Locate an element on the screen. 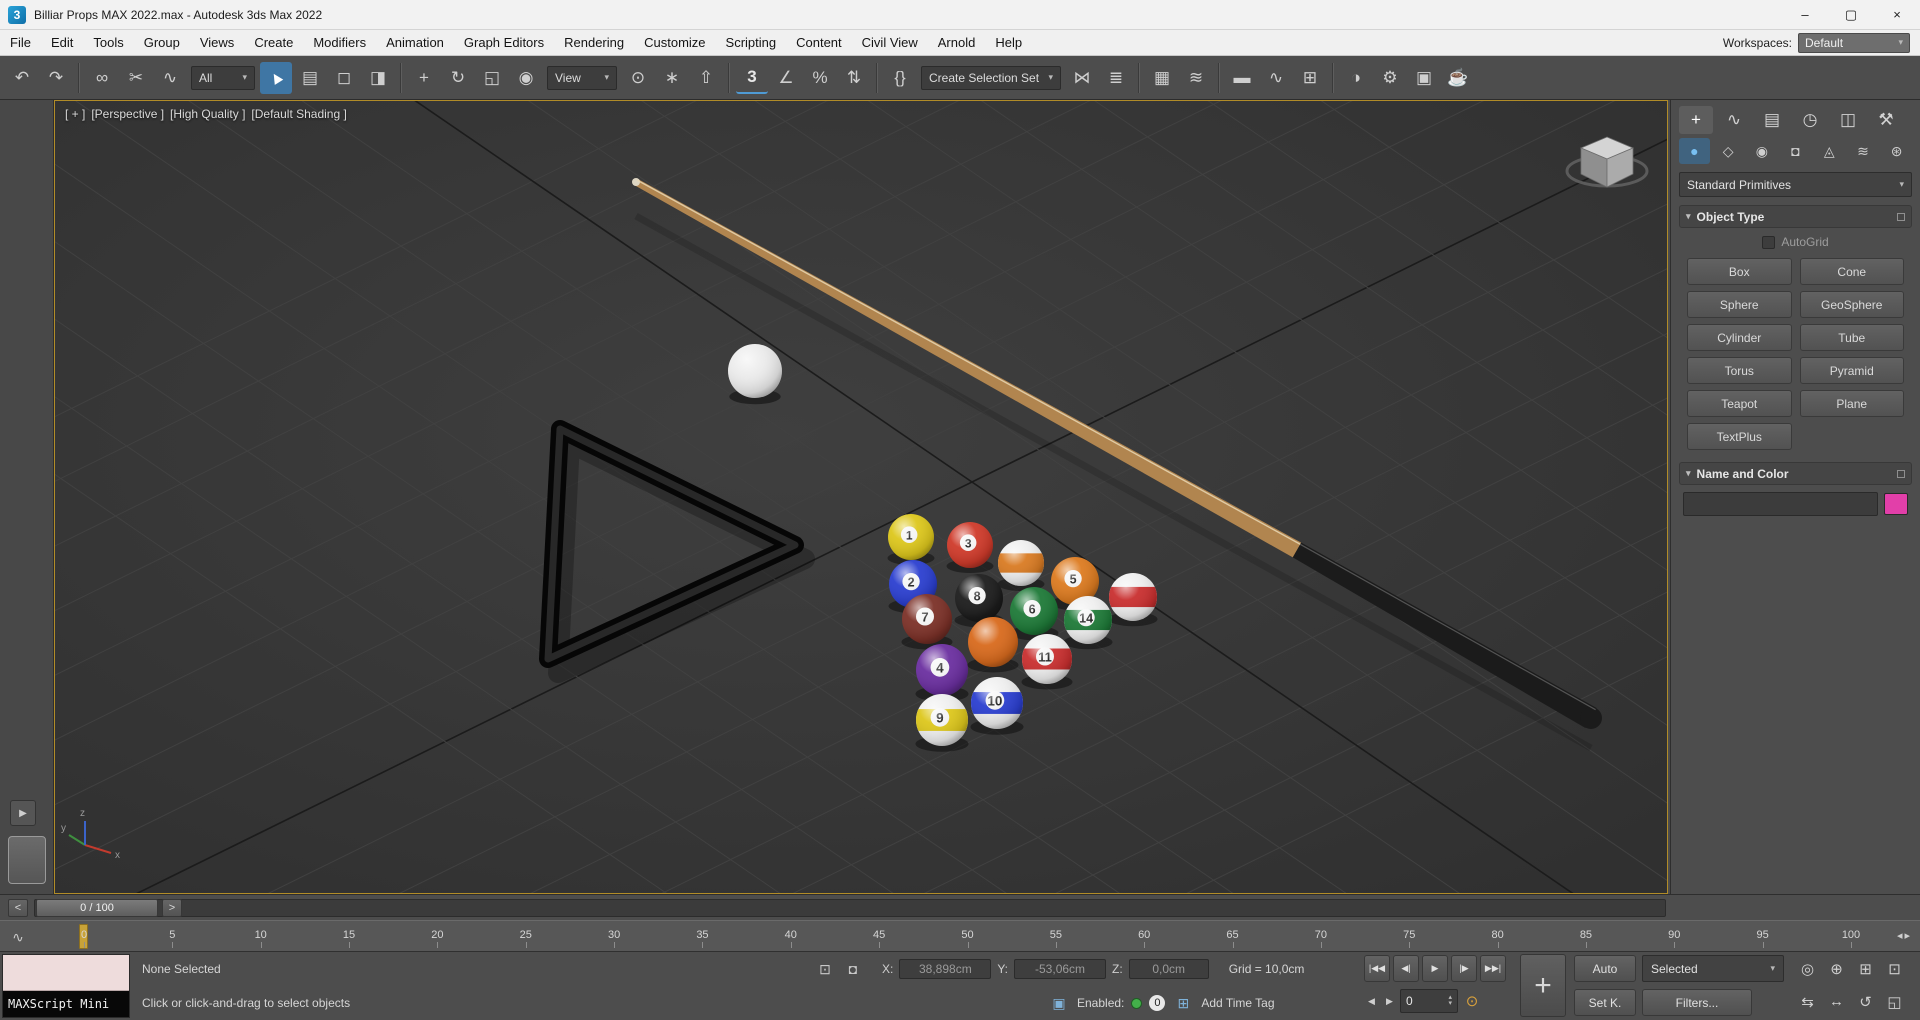 The height and width of the screenshot is (1020, 1920). autogrid-checkbox is located at coordinates (1769, 242).